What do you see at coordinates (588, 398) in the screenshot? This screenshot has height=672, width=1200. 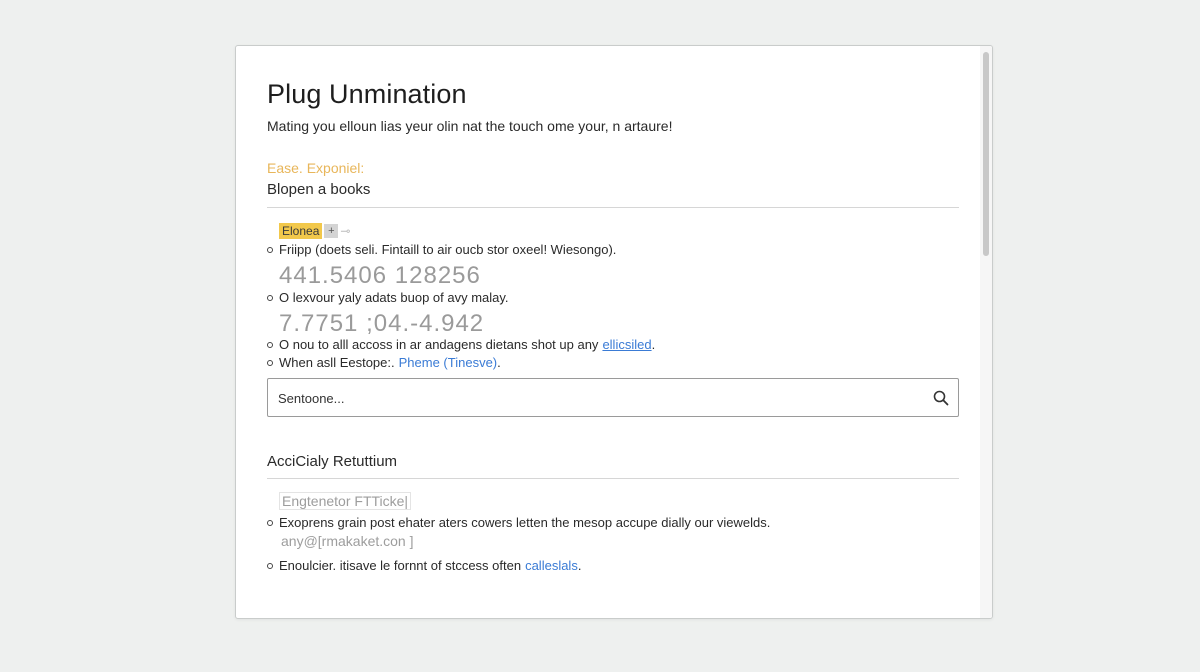 I see `search-input` at bounding box center [588, 398].